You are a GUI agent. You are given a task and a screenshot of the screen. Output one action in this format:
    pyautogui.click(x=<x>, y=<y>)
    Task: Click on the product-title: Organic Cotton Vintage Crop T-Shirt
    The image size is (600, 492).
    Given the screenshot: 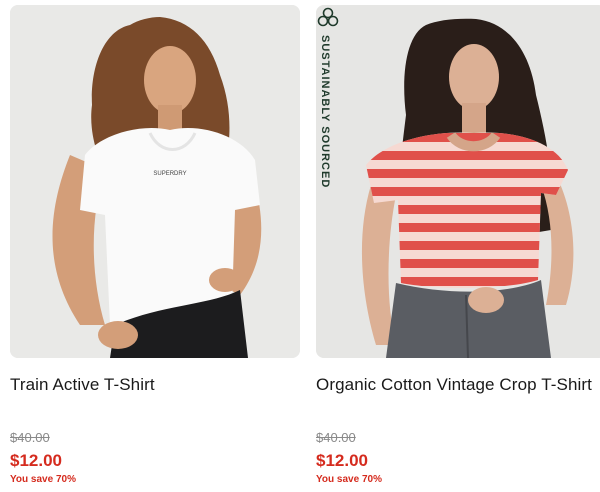 What is the action you would take?
    pyautogui.click(x=454, y=385)
    